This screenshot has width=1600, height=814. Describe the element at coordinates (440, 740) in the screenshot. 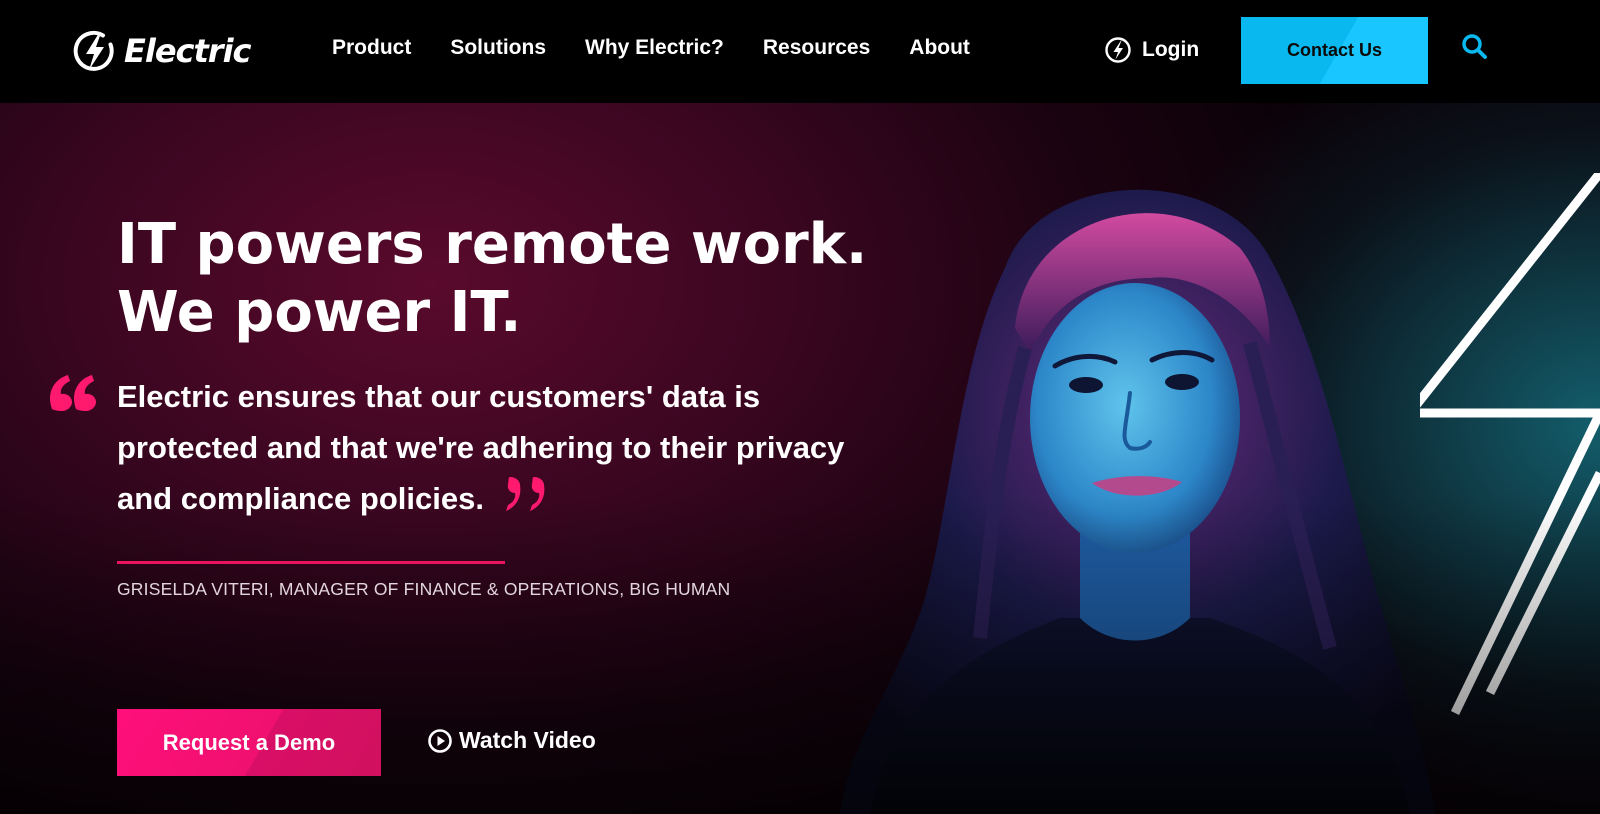

I see `play-circle-icon` at that location.